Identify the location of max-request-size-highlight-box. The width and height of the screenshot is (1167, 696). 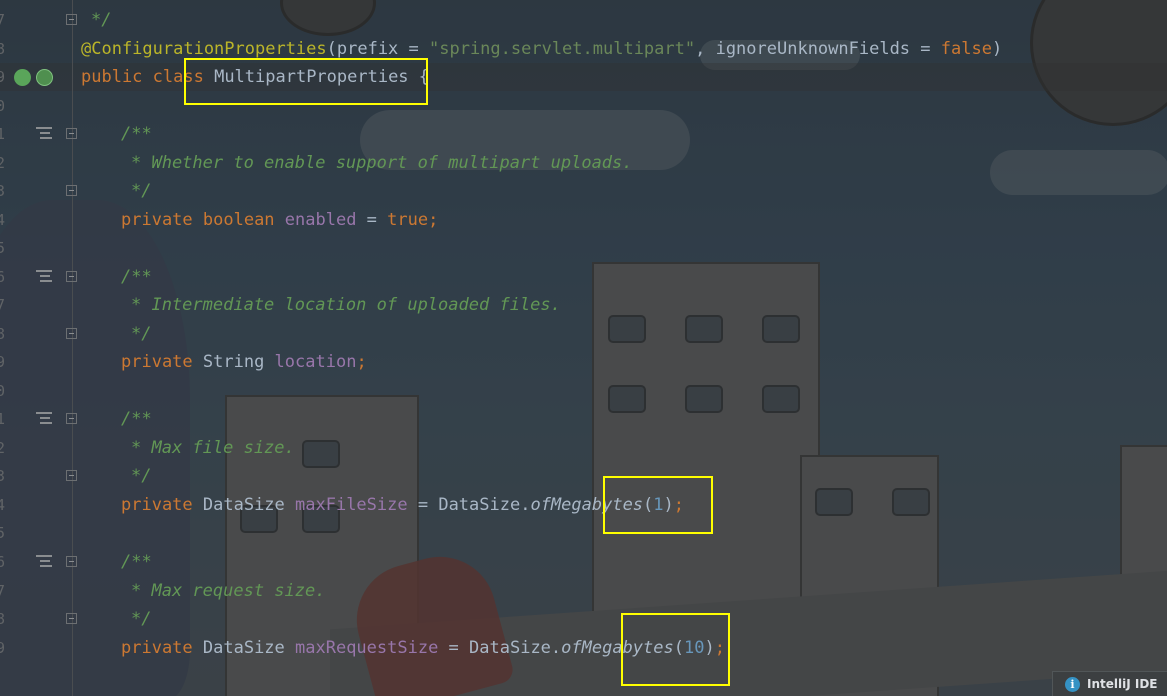
(675, 649).